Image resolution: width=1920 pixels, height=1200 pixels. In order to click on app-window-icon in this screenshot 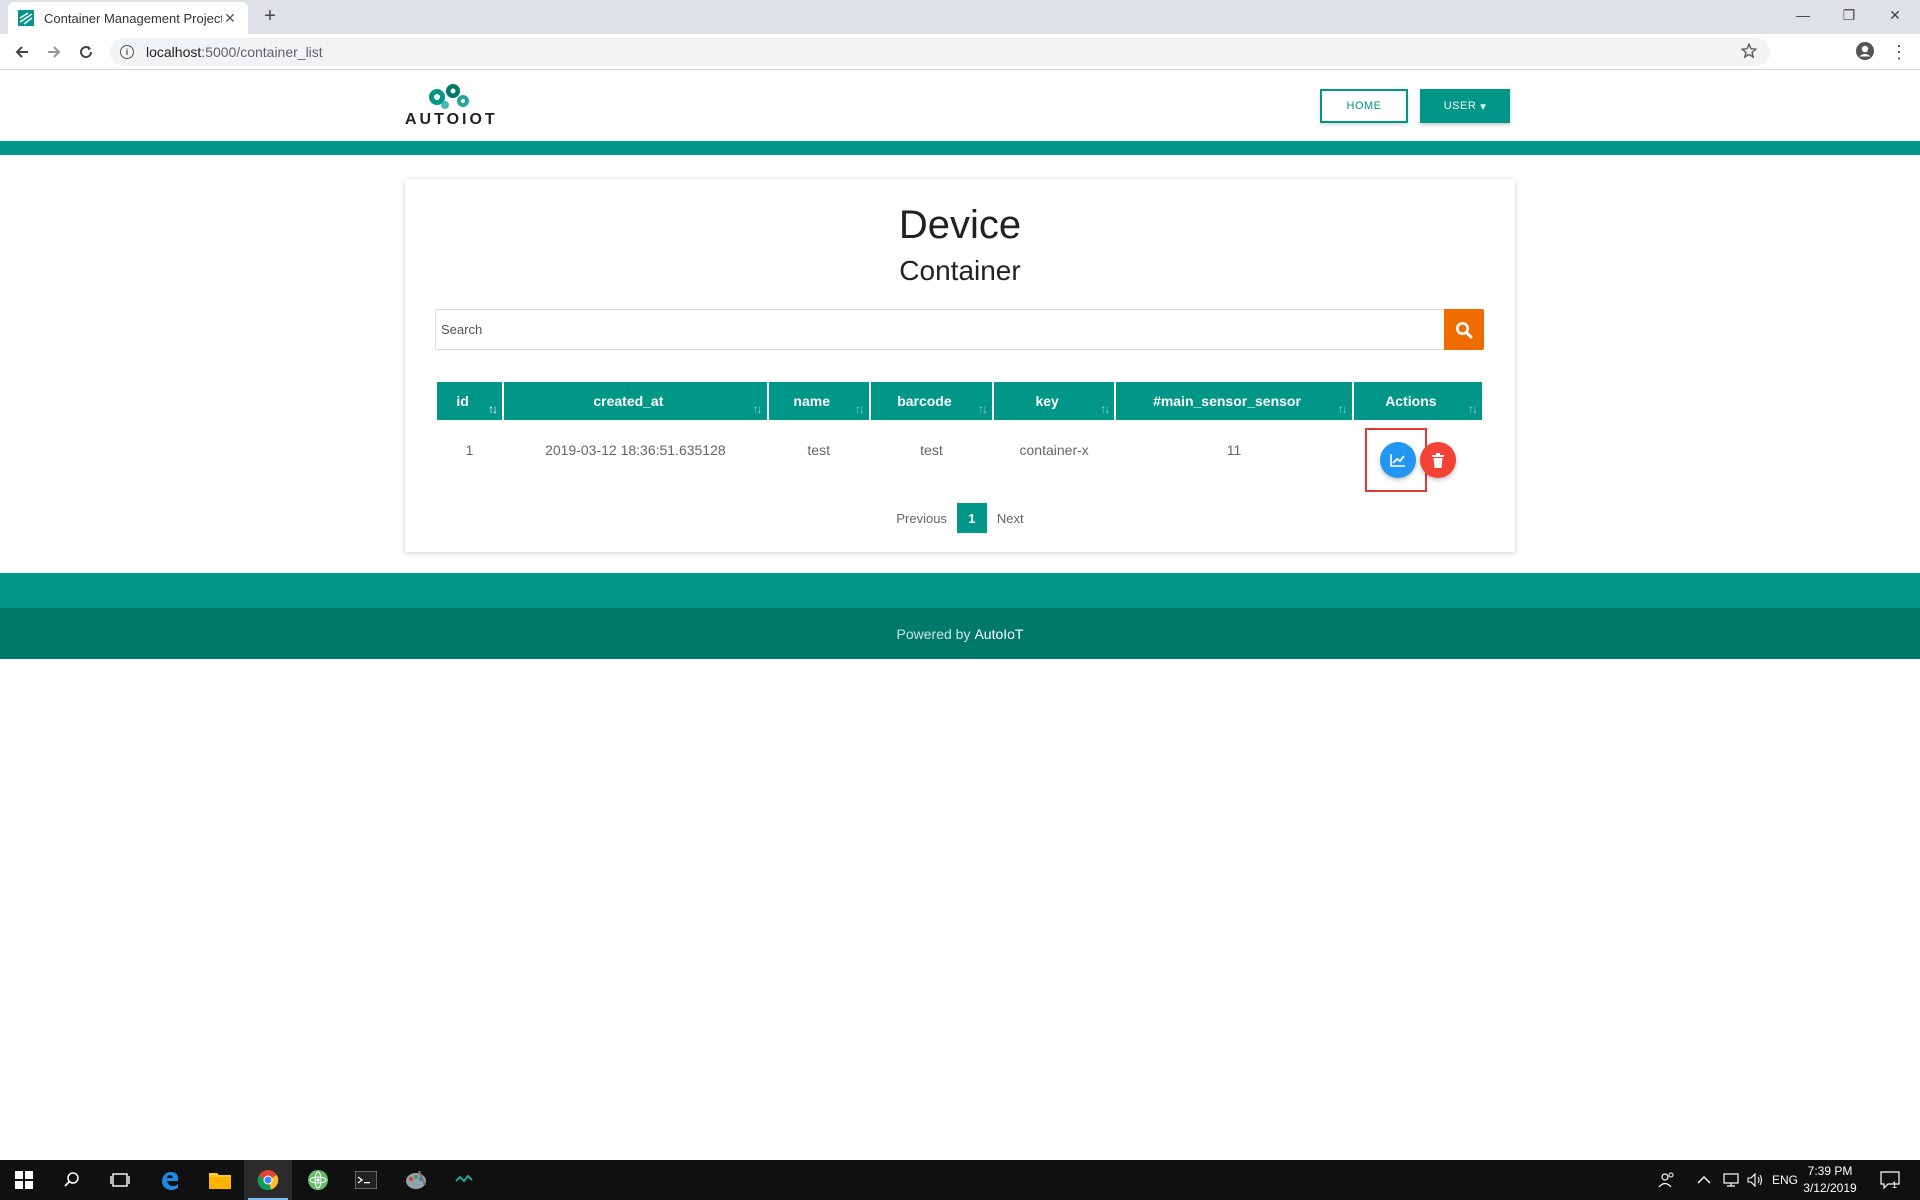, I will do `click(464, 1180)`.